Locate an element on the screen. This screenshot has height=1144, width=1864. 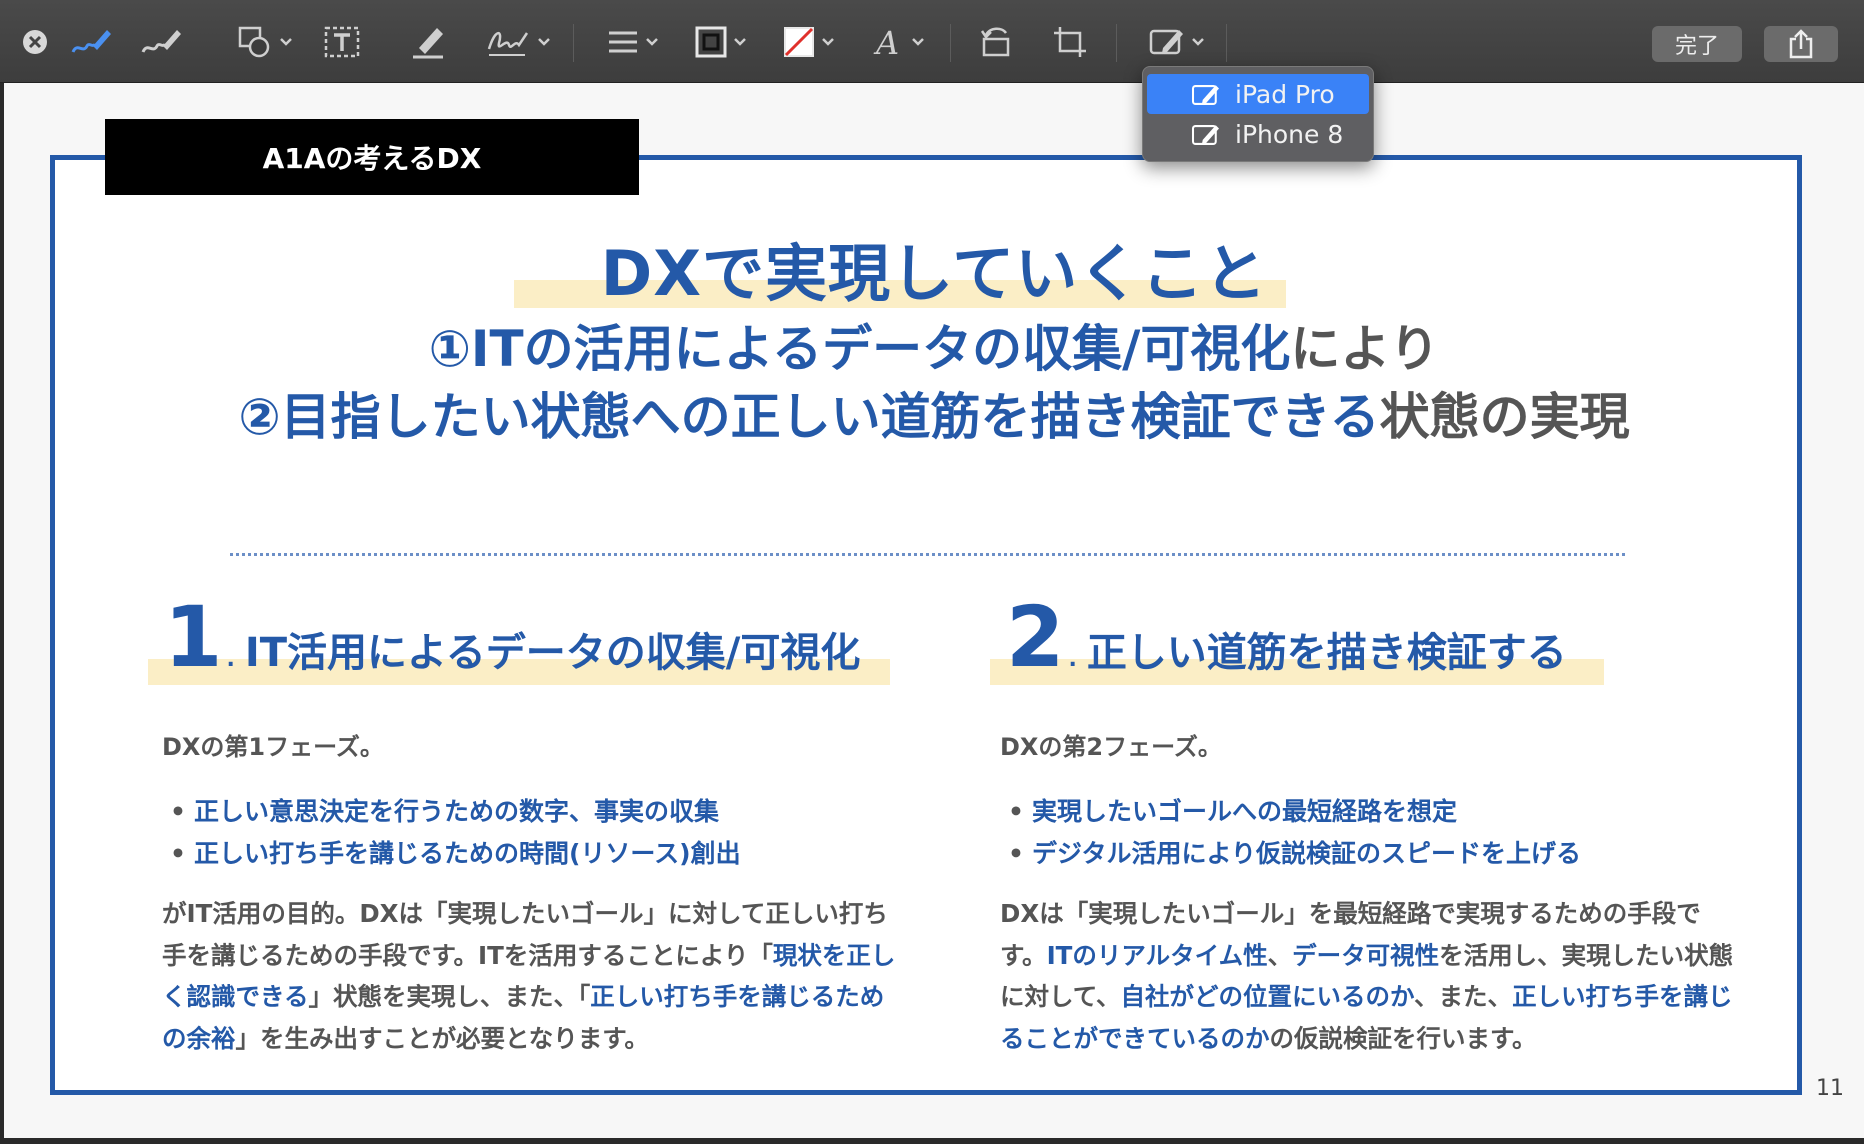
menu-item-label: iPhone 8 is located at coordinates (1289, 134).